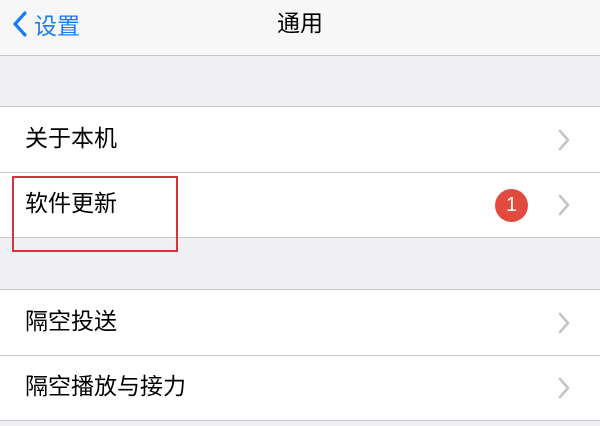 This screenshot has height=426, width=600. Describe the element at coordinates (300, 24) in the screenshot. I see `page-title: 通用` at that location.